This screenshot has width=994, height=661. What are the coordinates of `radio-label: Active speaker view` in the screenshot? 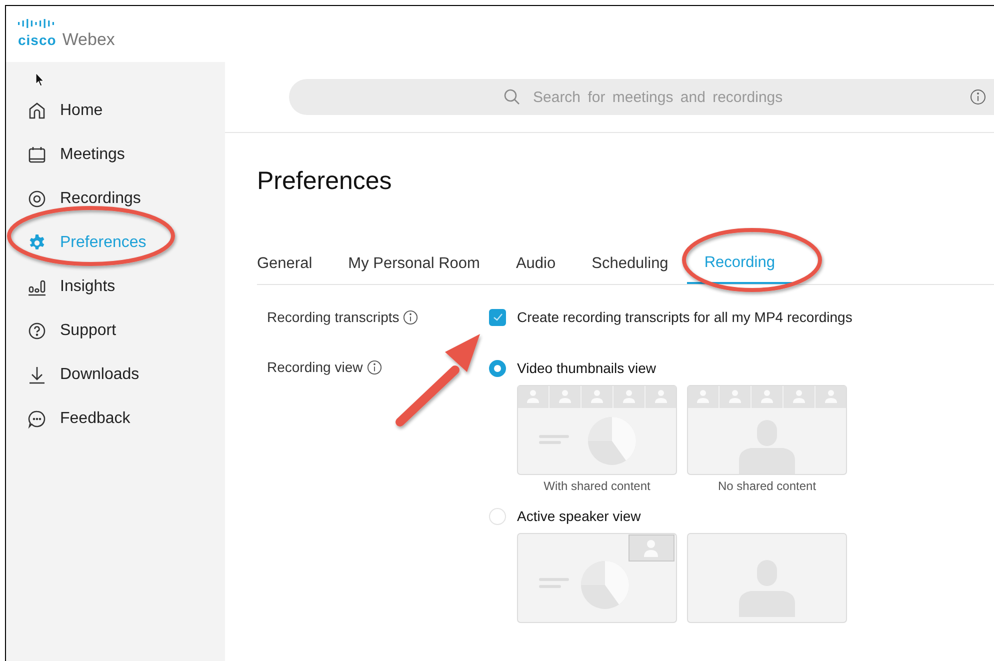 It's located at (579, 516).